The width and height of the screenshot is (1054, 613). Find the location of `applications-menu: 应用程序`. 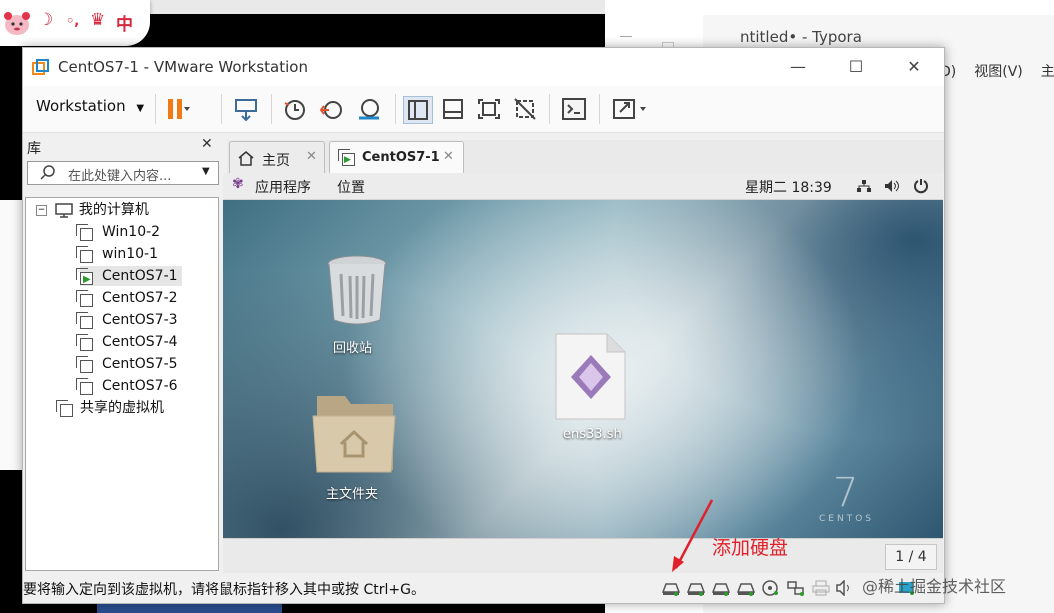

applications-menu: 应用程序 is located at coordinates (283, 187).